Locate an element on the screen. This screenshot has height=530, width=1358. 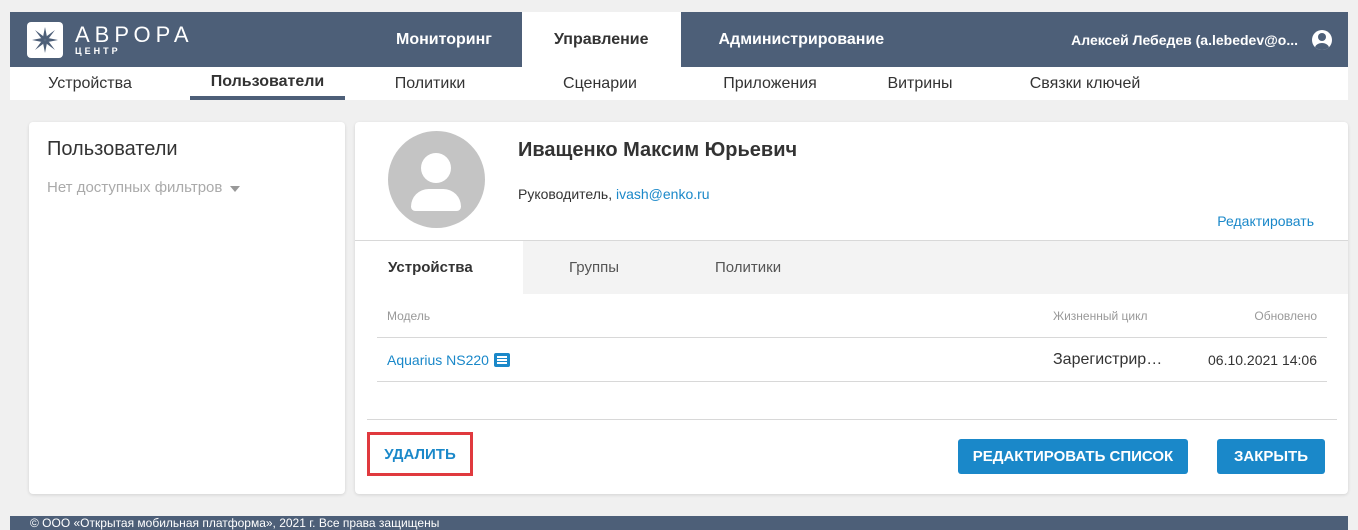
close-button: ЗАКРЫТЬ is located at coordinates (1271, 456).